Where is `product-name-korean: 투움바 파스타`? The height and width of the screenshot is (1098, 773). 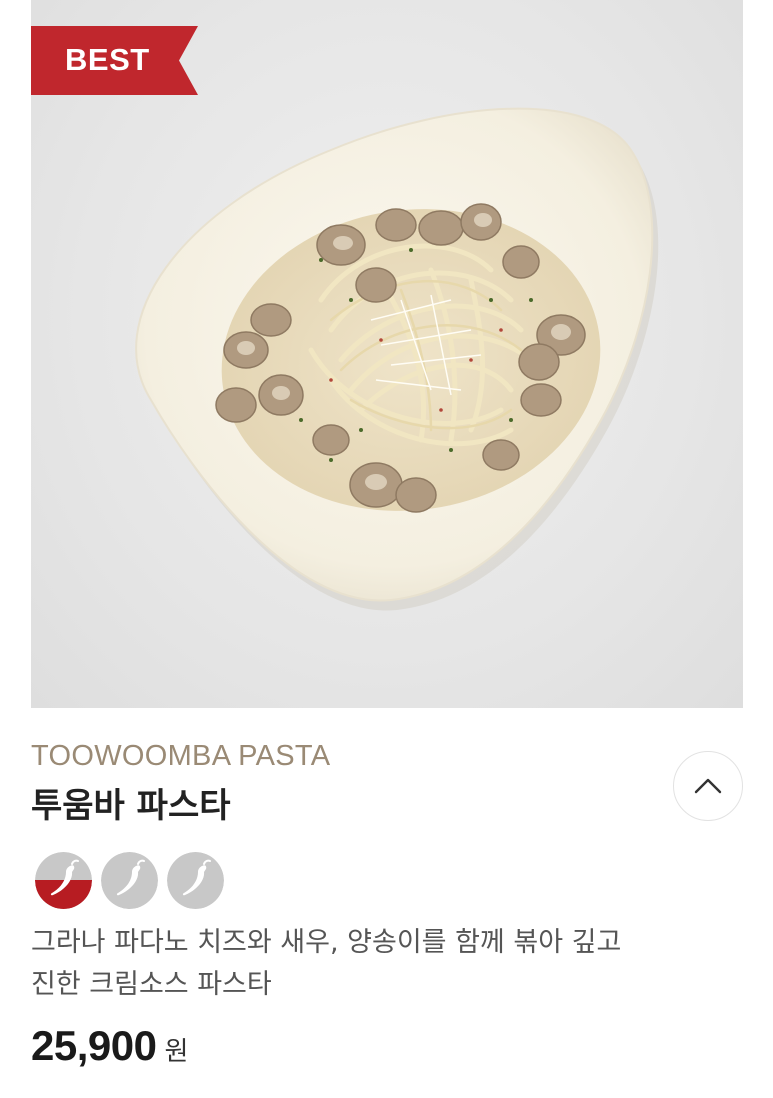 product-name-korean: 투움바 파스타 is located at coordinates (131, 806).